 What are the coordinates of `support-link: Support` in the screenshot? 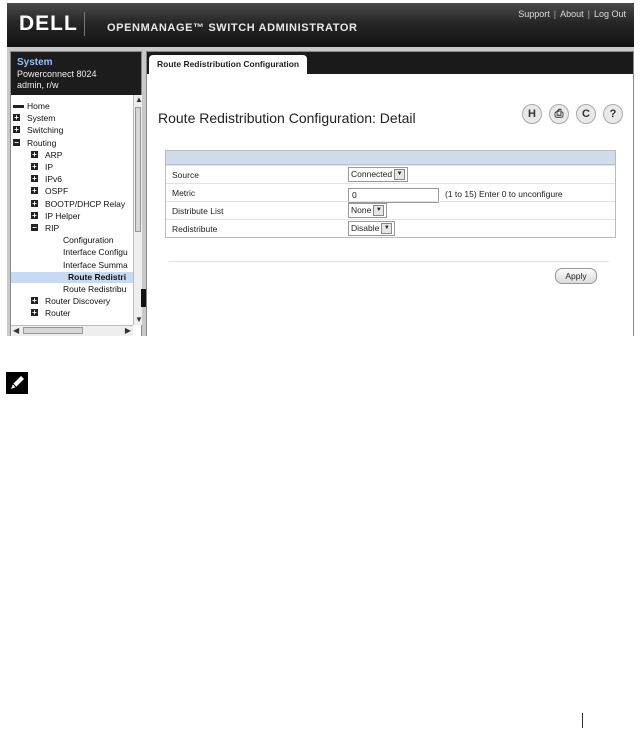 It's located at (534, 14).